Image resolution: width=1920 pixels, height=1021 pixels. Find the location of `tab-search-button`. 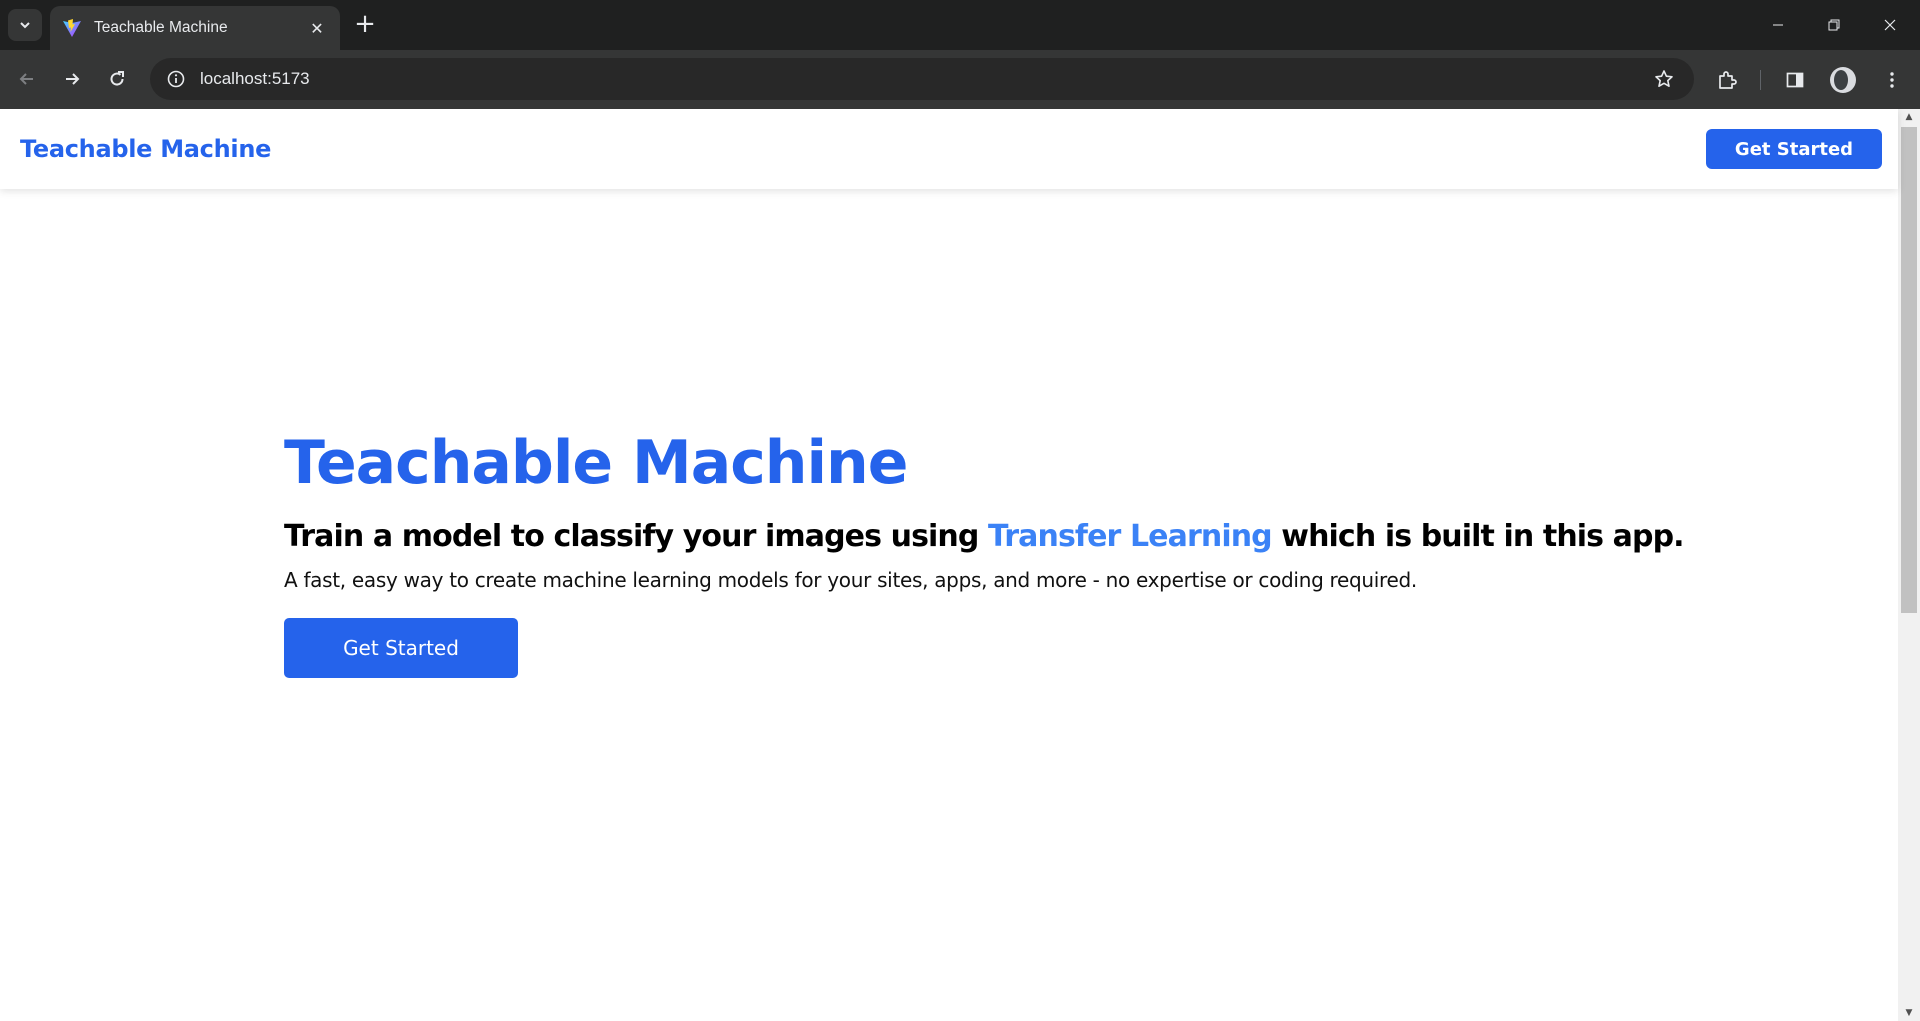

tab-search-button is located at coordinates (25, 25).